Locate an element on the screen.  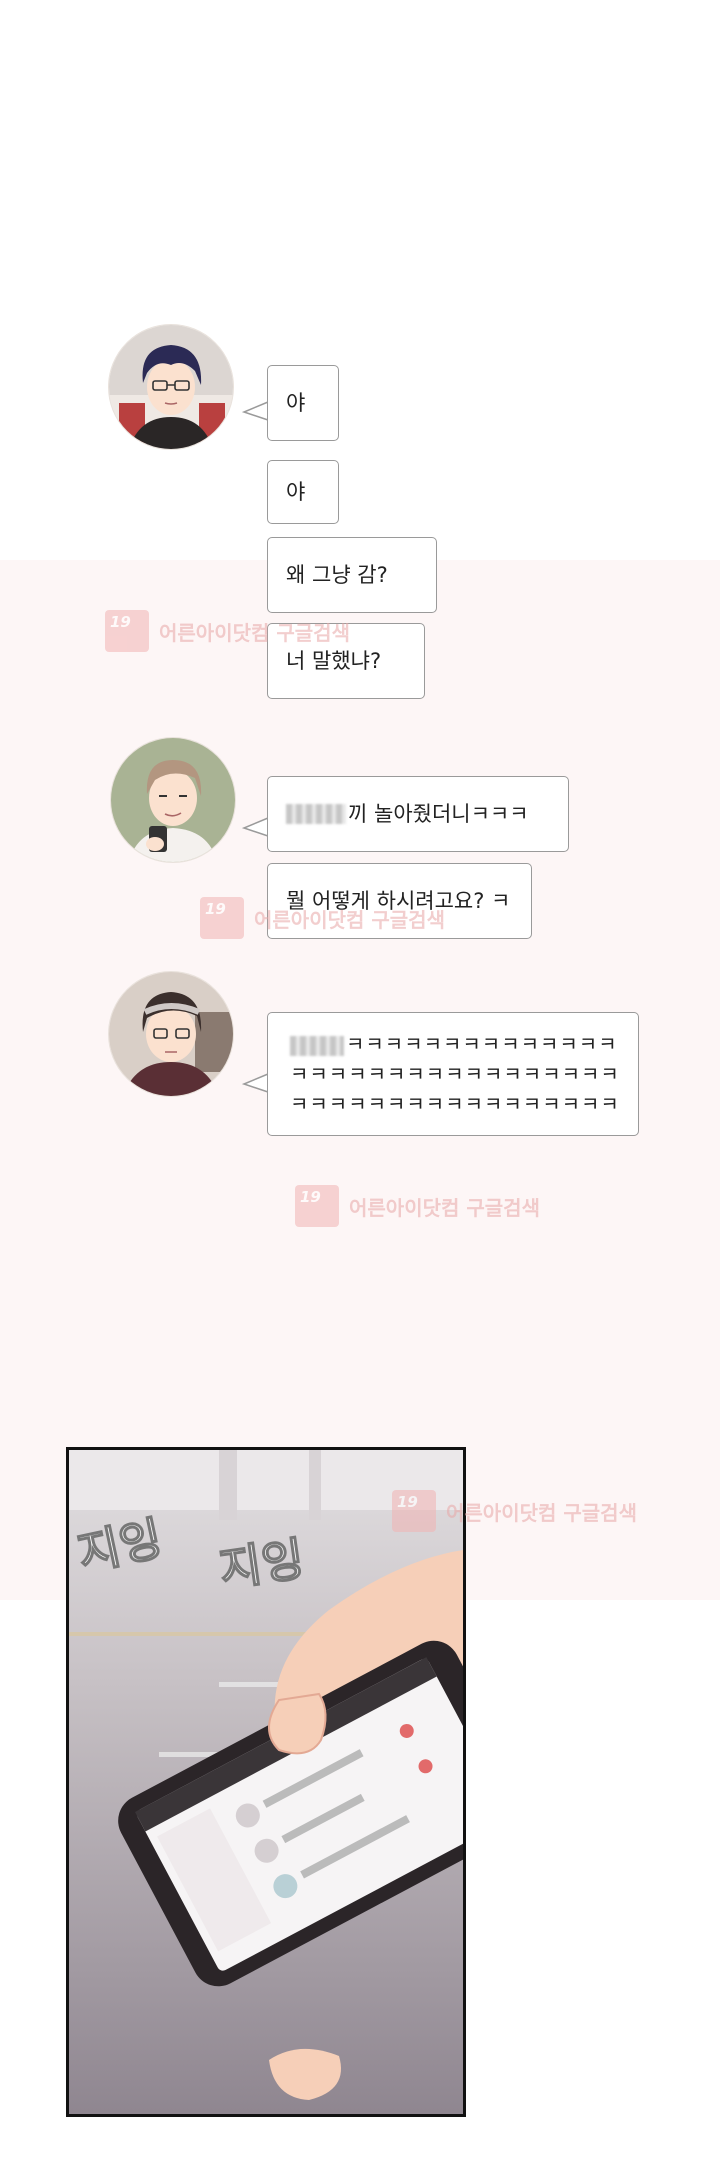
sound-effect-2: 지잉 is located at coordinates (261, 1564).